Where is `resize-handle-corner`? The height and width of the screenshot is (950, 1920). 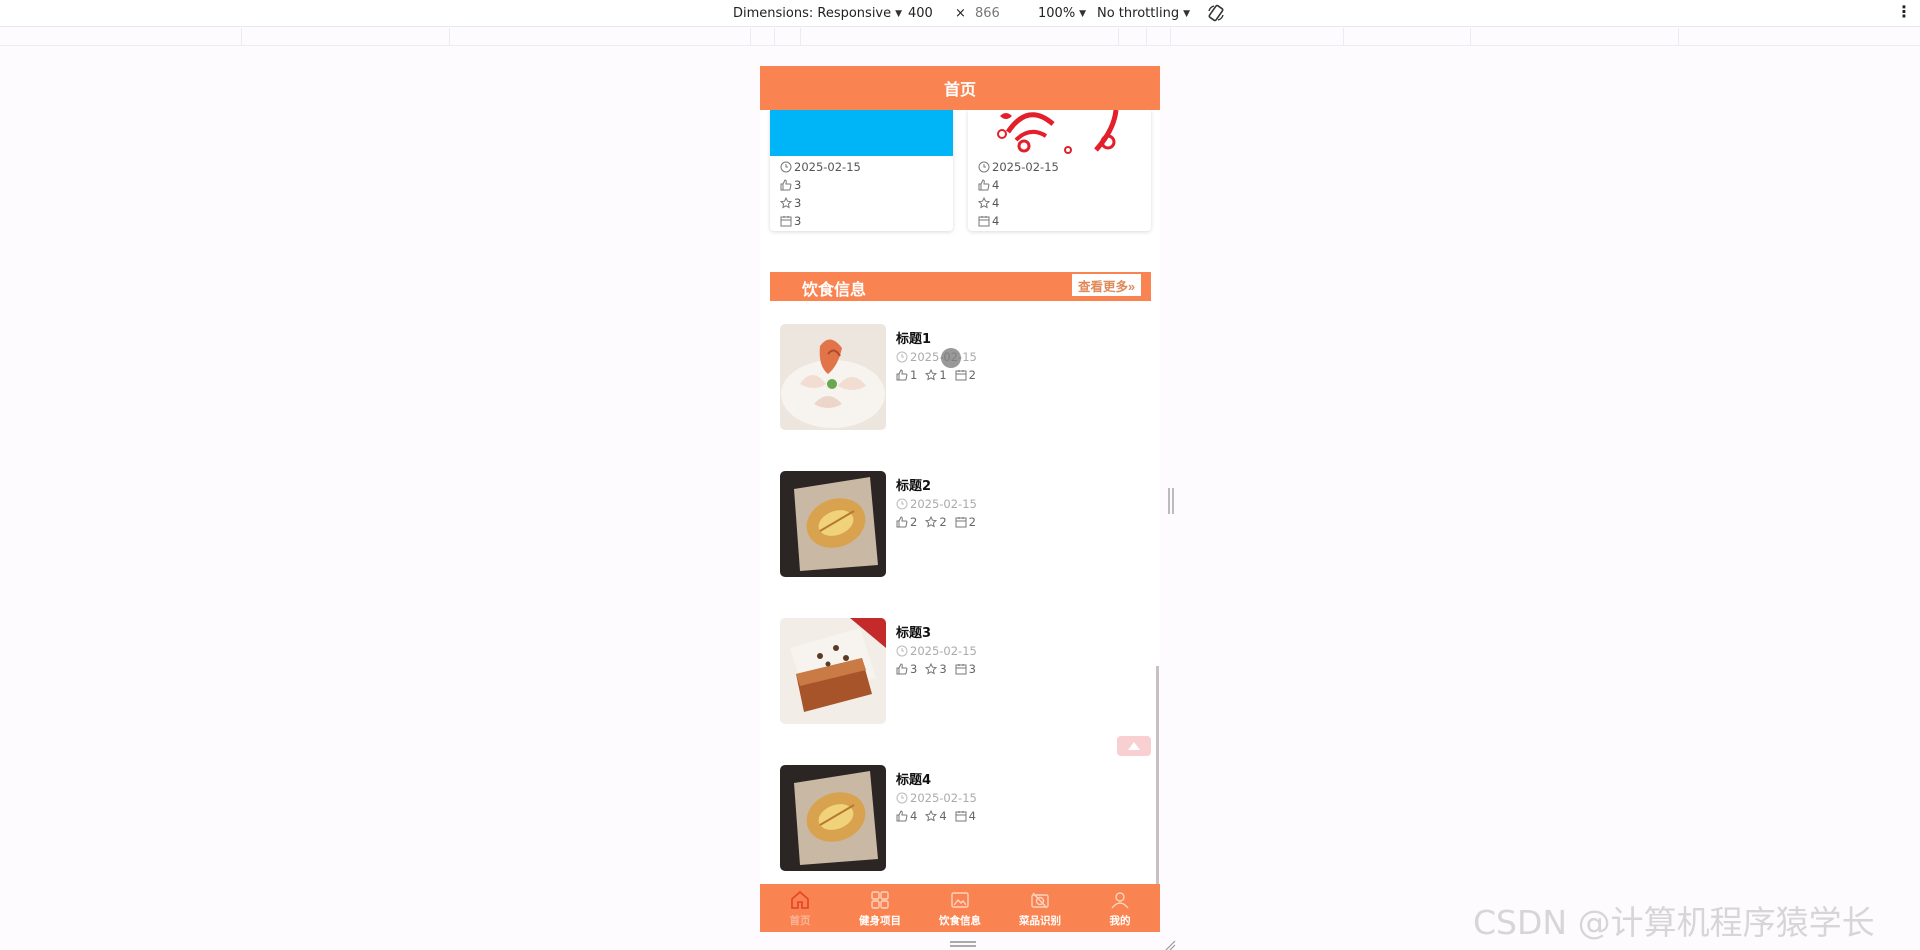
resize-handle-corner is located at coordinates (1170, 943).